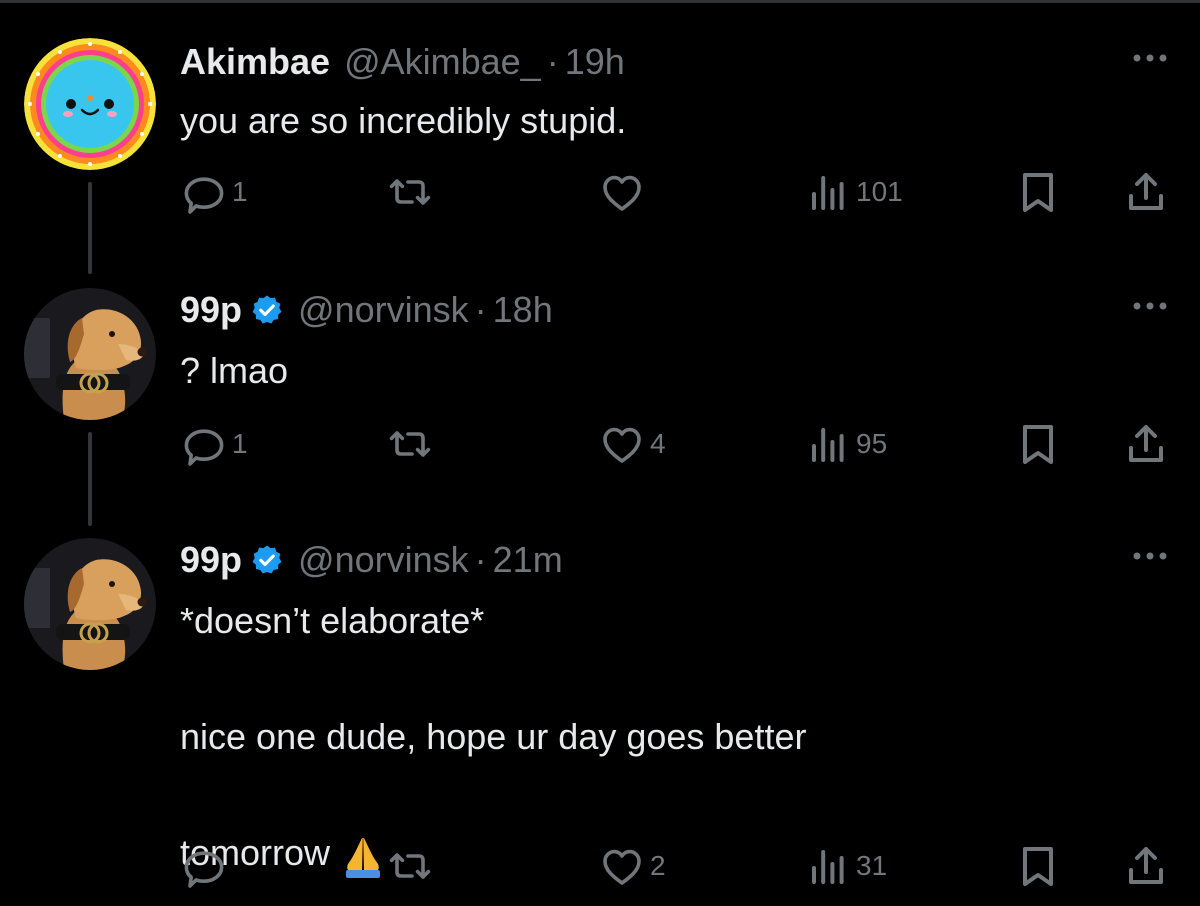  I want to click on user-handle: @Akimbae_, so click(442, 62).